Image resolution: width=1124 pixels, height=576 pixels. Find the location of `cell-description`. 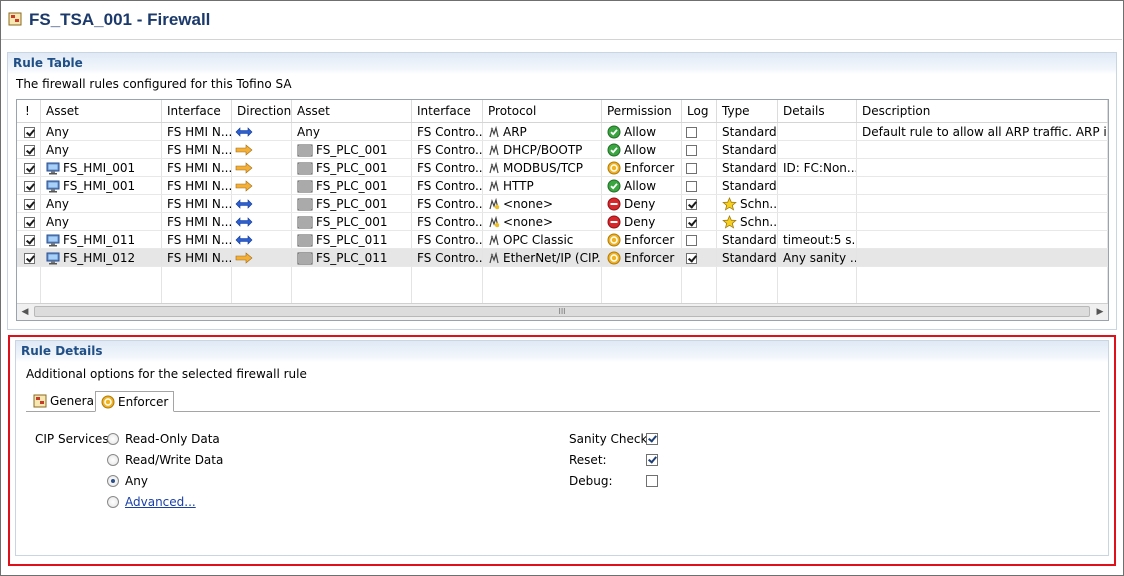

cell-description is located at coordinates (982, 150).